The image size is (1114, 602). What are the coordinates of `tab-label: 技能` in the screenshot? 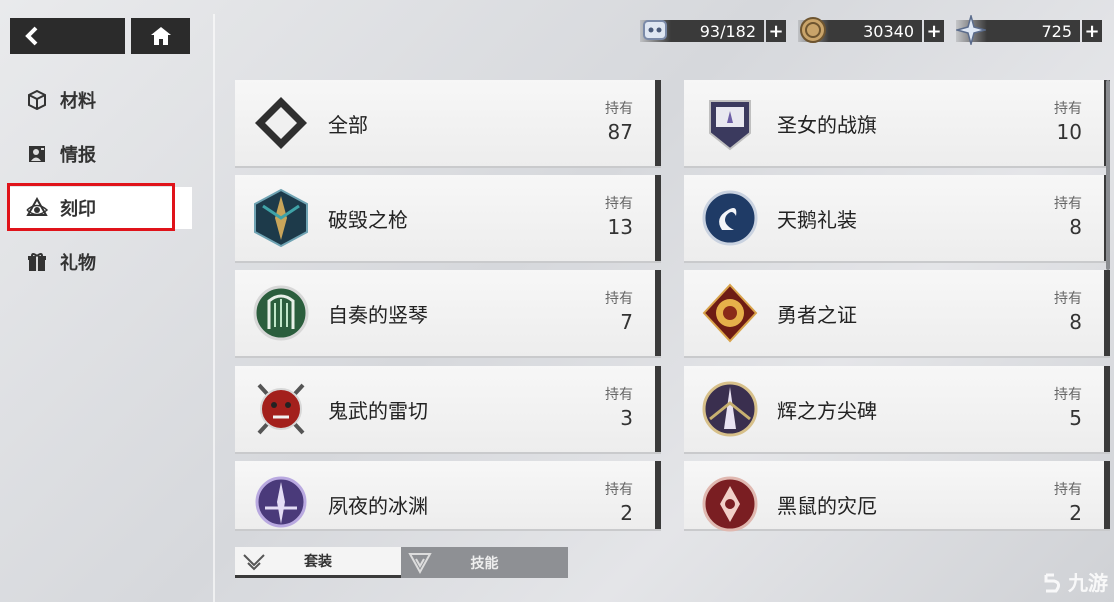 It's located at (484, 563).